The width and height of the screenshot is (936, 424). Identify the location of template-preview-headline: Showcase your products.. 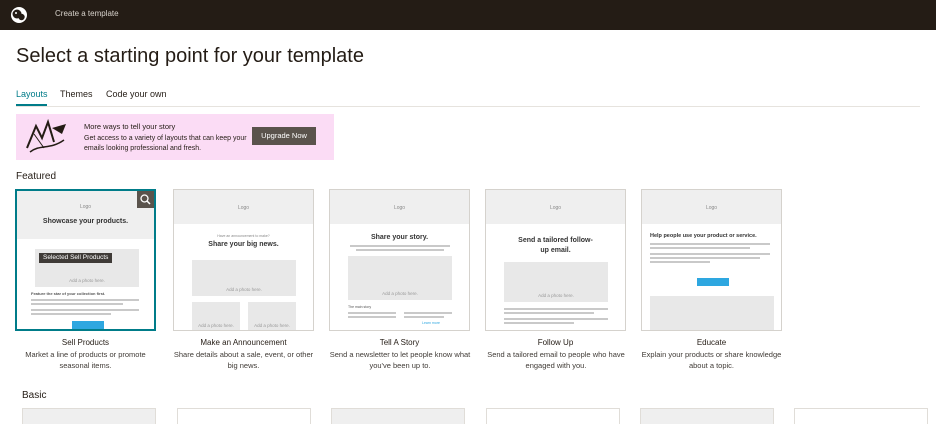
(85, 221).